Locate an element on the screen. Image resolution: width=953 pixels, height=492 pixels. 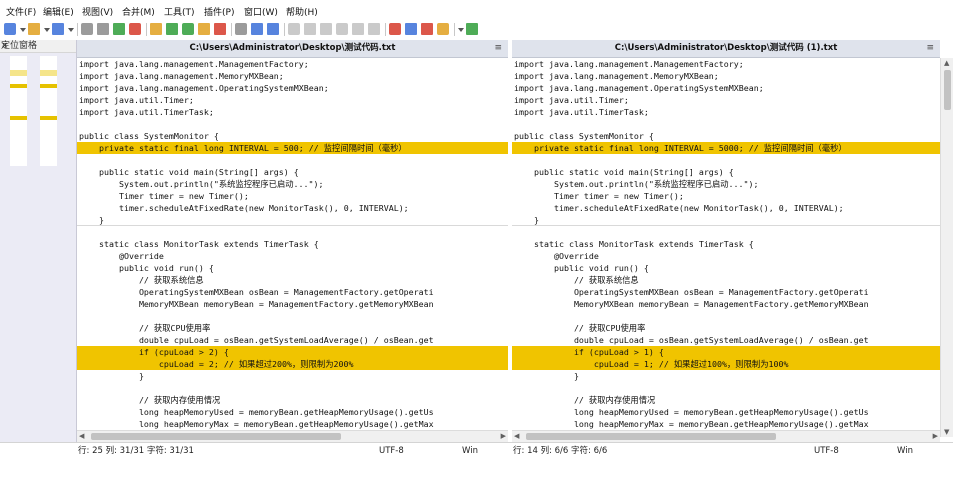
bookmark-icon is located at coordinates (427, 29).